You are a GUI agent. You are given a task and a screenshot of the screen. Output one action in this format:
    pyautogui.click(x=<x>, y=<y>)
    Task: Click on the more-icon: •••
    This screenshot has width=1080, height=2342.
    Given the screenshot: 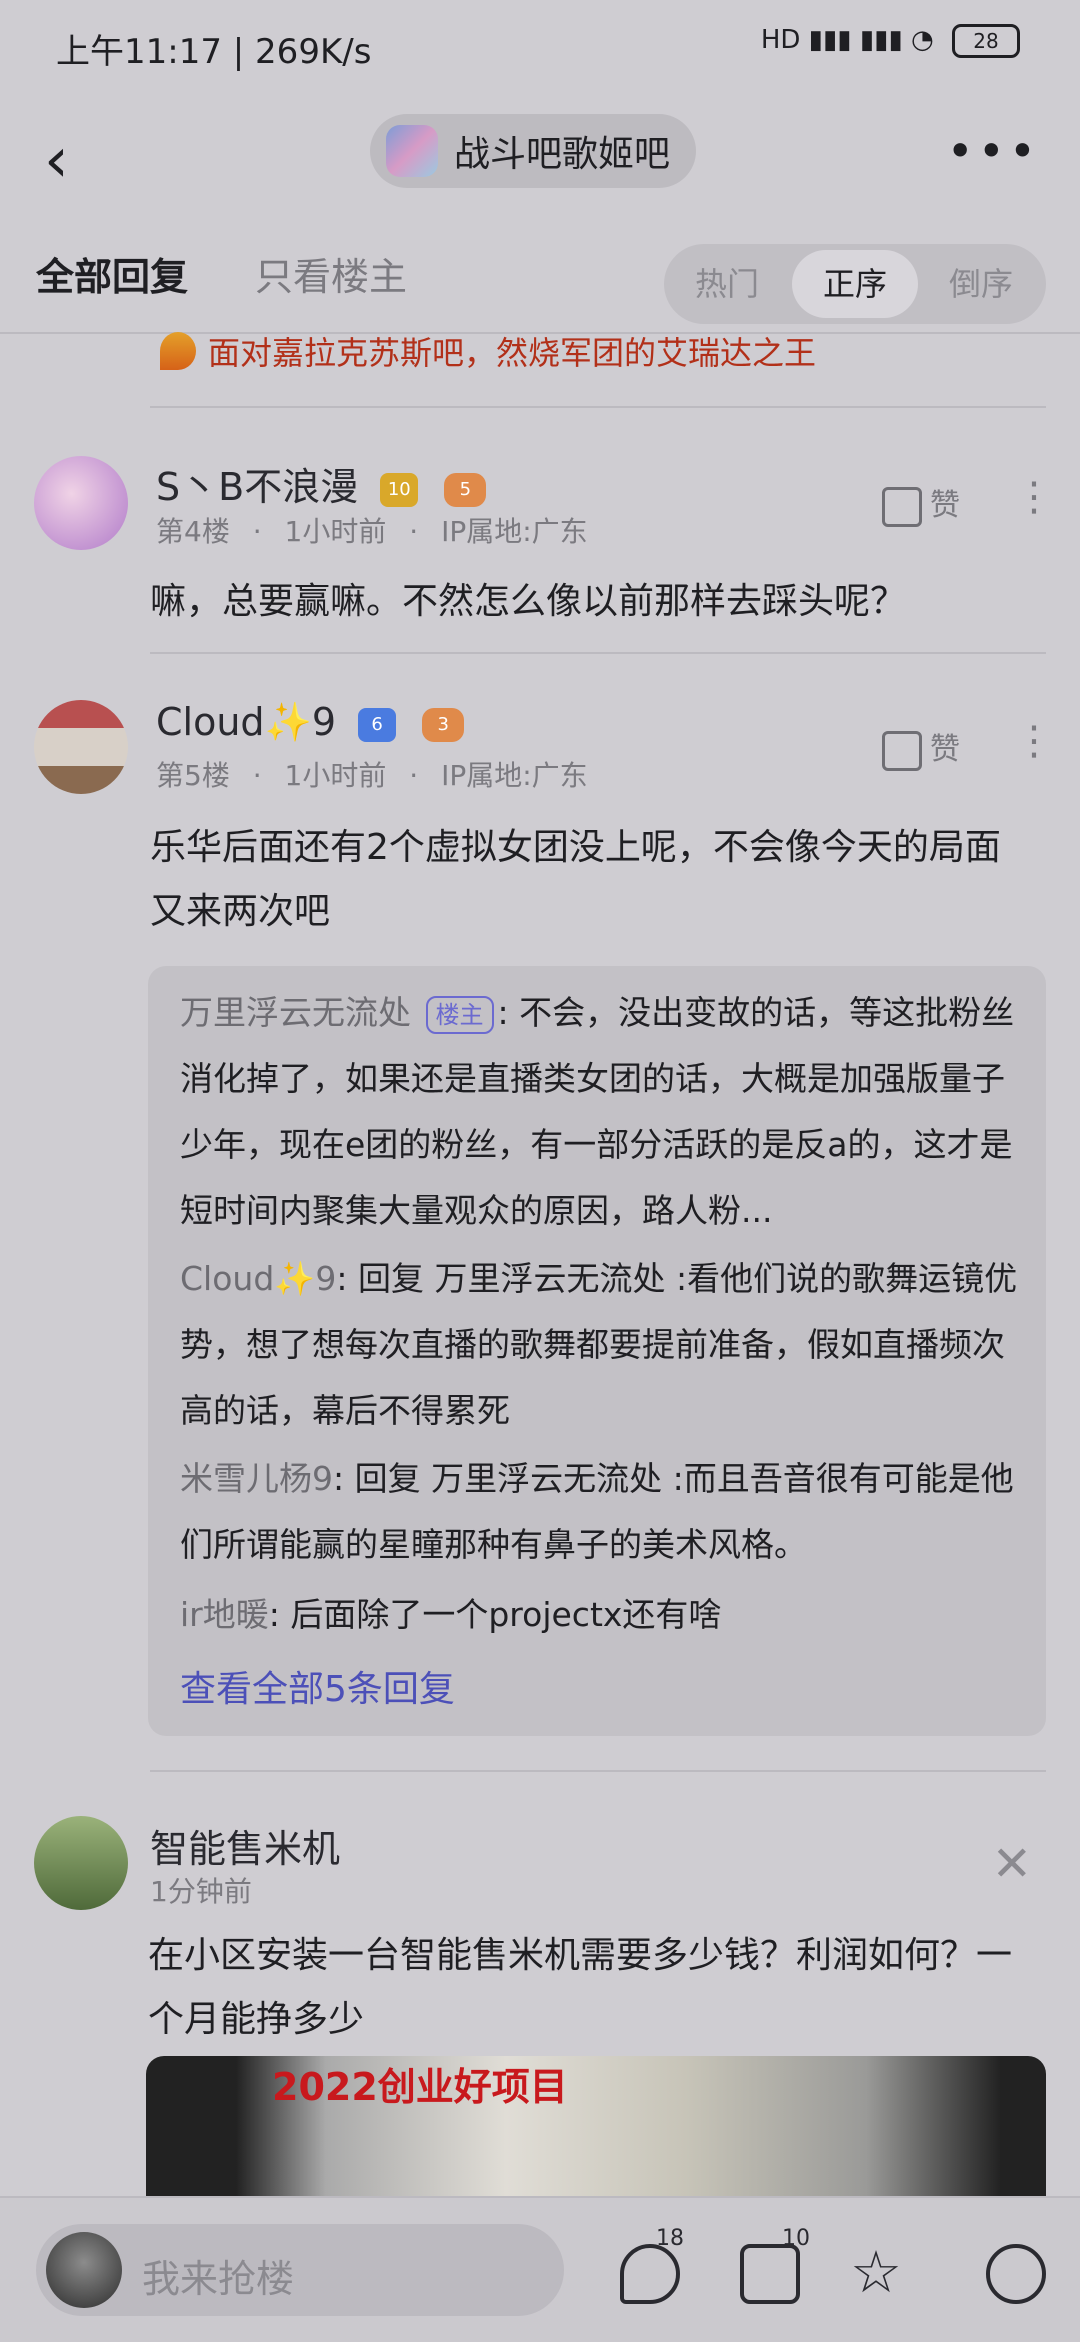 What is the action you would take?
    pyautogui.click(x=993, y=151)
    